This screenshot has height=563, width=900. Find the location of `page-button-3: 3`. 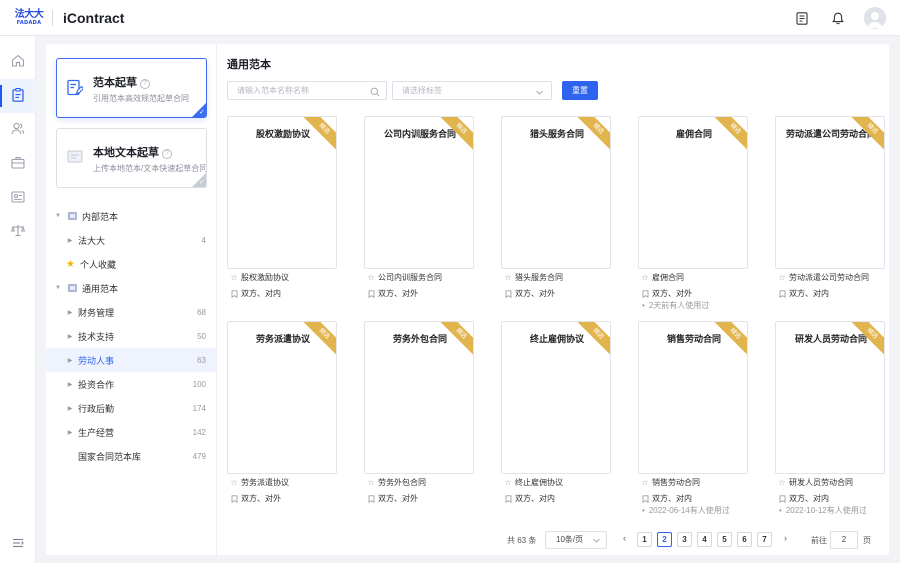

page-button-3: 3 is located at coordinates (684, 539).